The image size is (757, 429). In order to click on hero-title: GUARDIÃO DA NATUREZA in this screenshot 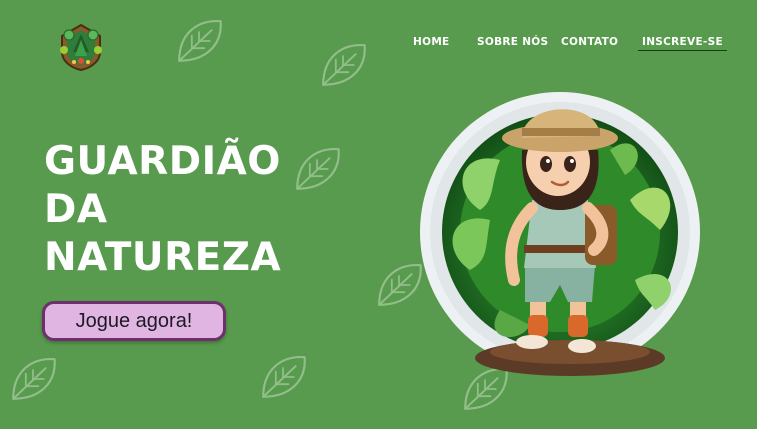, I will do `click(162, 210)`.